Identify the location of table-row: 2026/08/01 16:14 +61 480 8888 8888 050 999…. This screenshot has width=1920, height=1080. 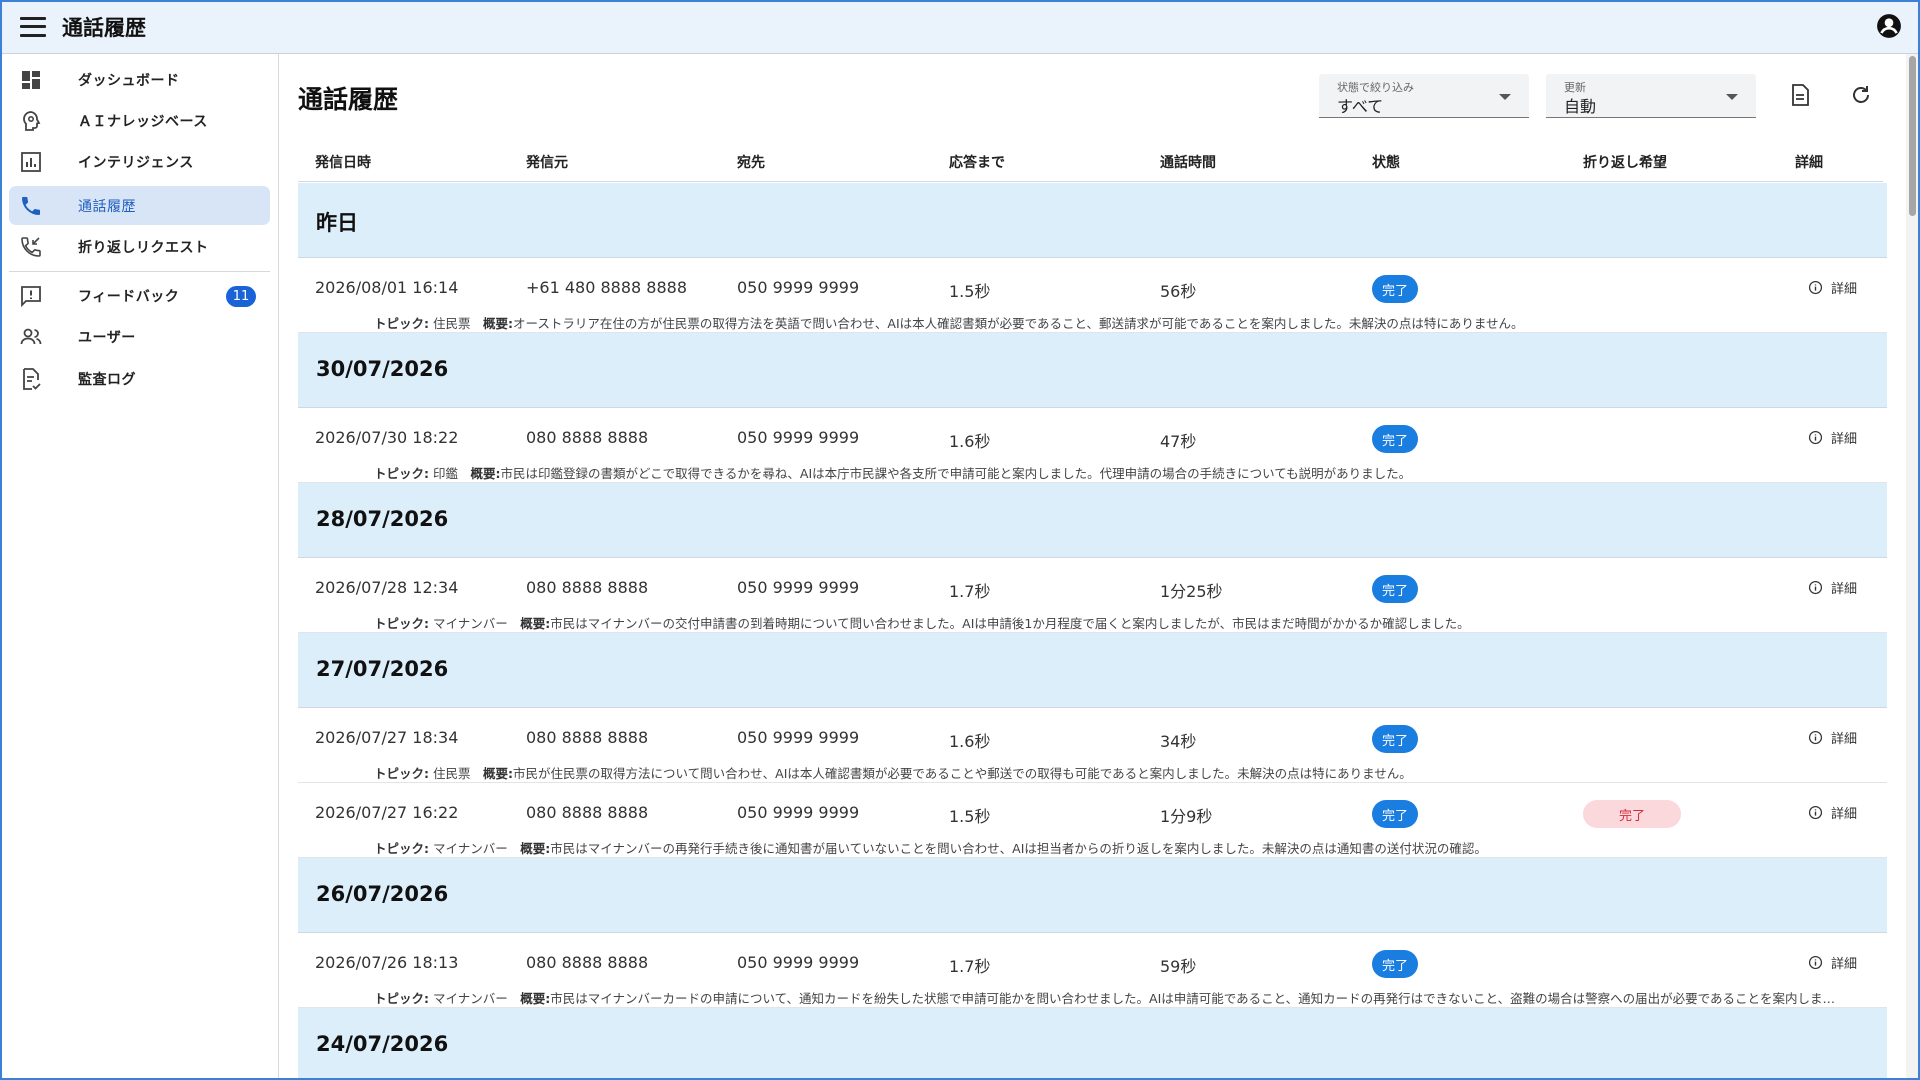
(1092, 295).